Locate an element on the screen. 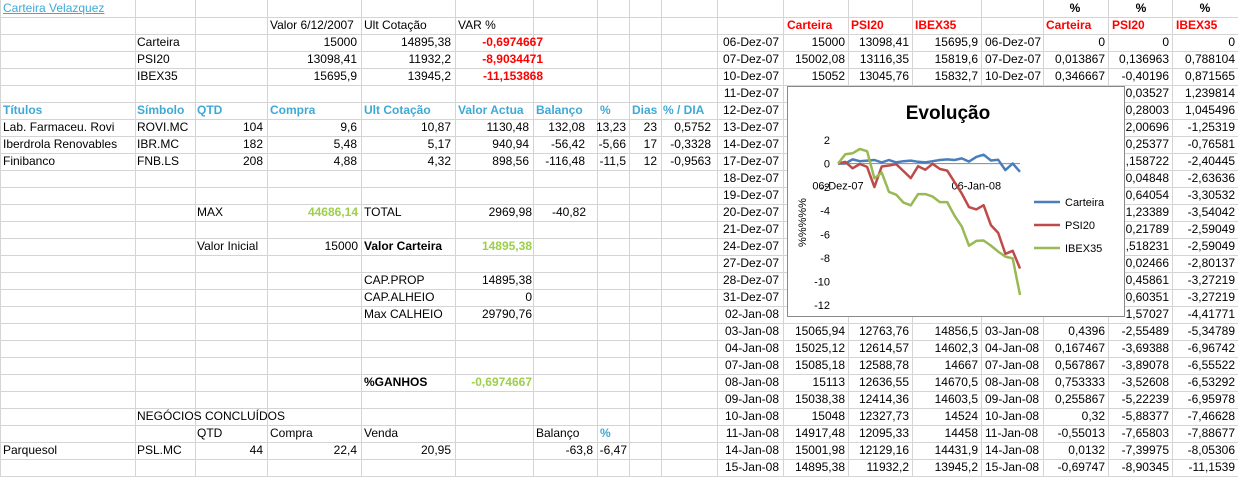  holding-qtd: 104 is located at coordinates (229, 127).